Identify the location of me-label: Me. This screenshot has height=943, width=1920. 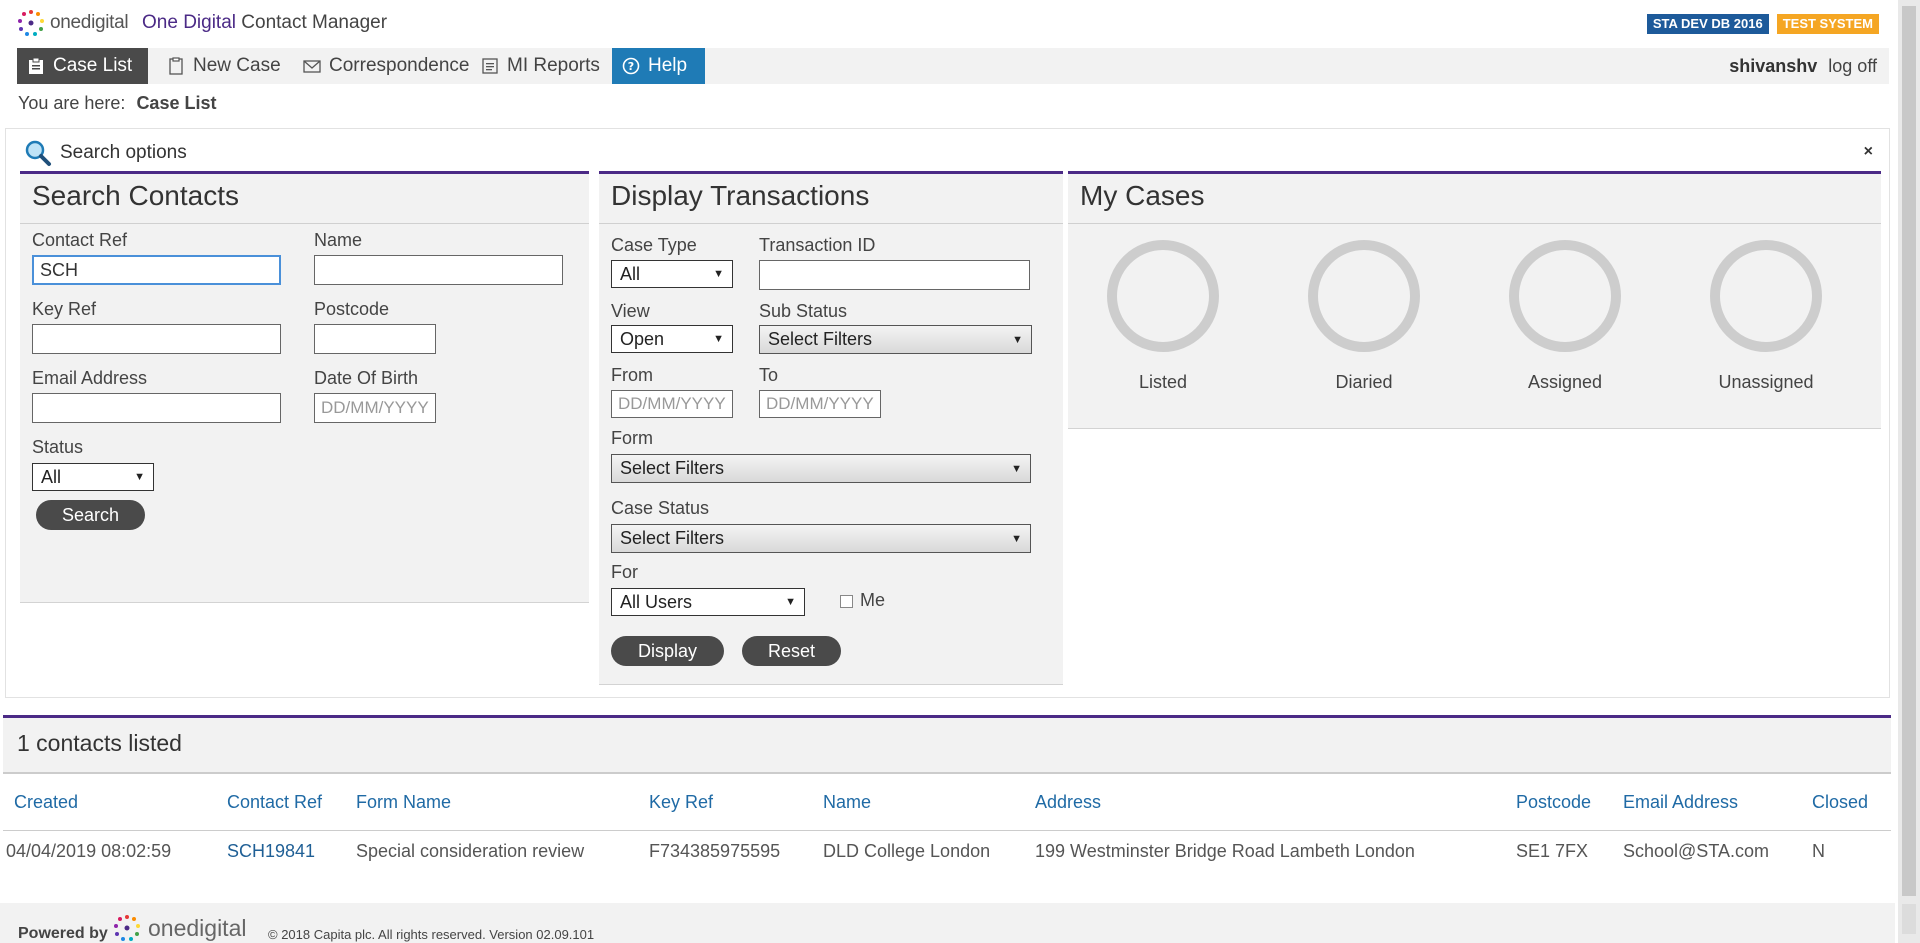
(873, 600).